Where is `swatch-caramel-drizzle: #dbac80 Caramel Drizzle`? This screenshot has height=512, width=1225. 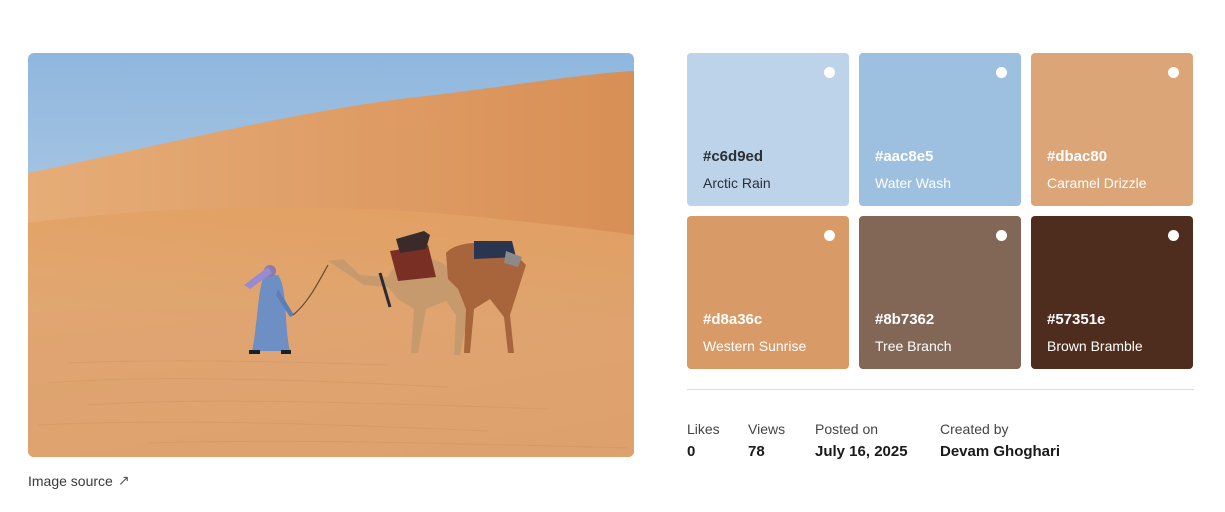 swatch-caramel-drizzle: #dbac80 Caramel Drizzle is located at coordinates (1112, 129).